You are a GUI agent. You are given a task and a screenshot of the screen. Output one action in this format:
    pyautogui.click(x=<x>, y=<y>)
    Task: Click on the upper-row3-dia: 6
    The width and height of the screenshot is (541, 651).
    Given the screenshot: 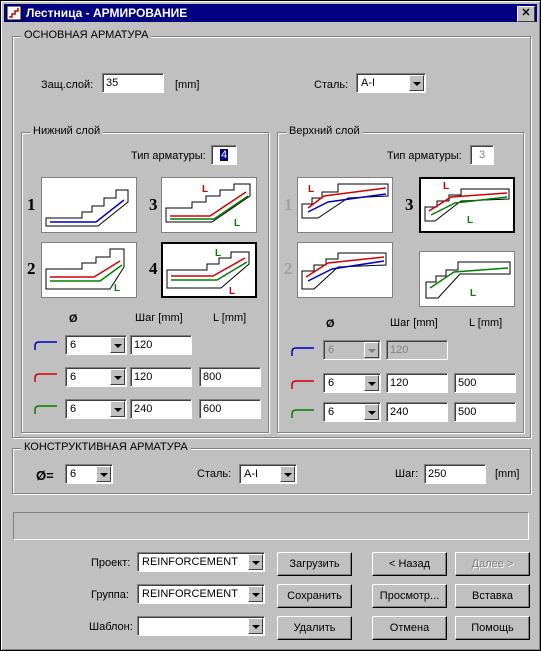 What is the action you would take?
    pyautogui.click(x=352, y=412)
    